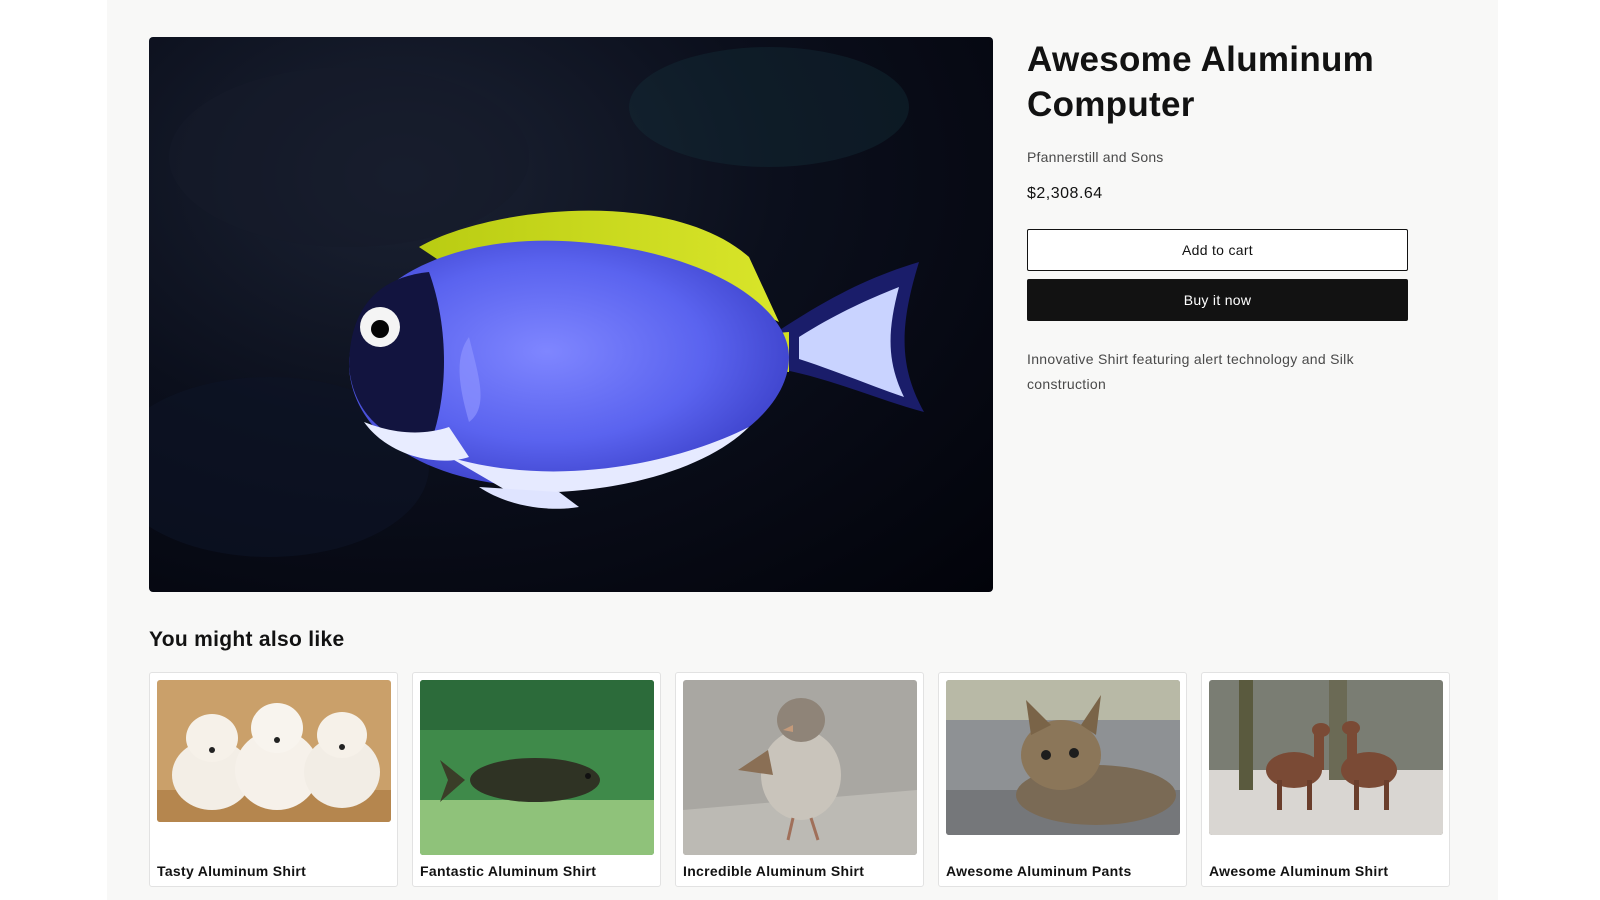  I want to click on product-title: Awesome Aluminum Computer, so click(1237, 82).